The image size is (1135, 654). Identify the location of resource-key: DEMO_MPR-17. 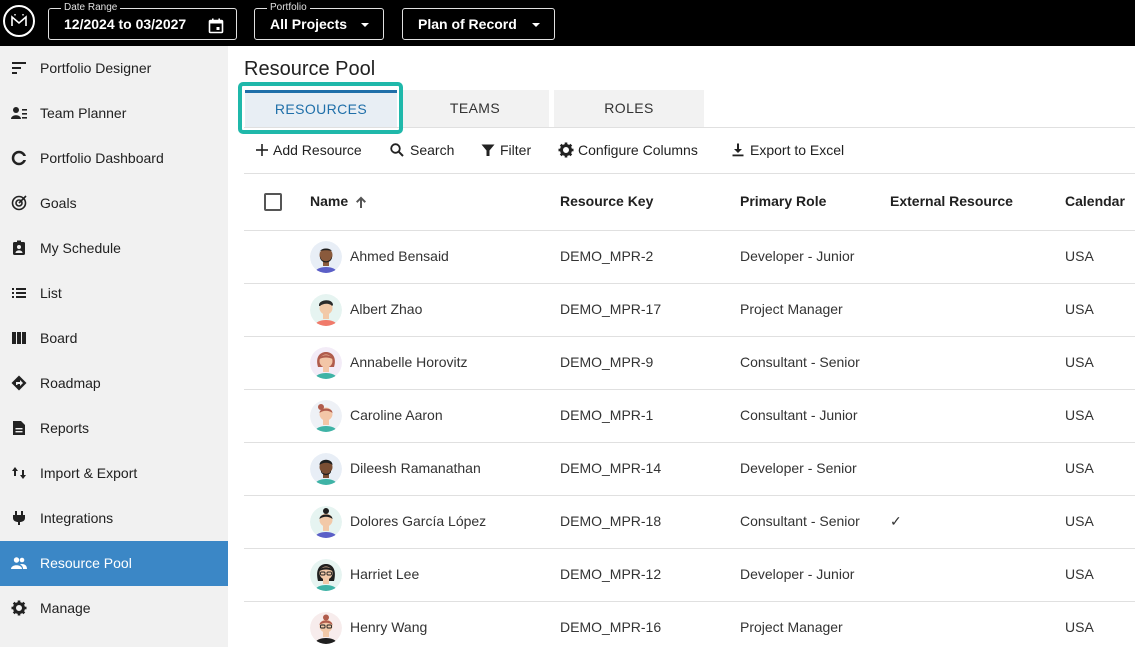
(611, 309).